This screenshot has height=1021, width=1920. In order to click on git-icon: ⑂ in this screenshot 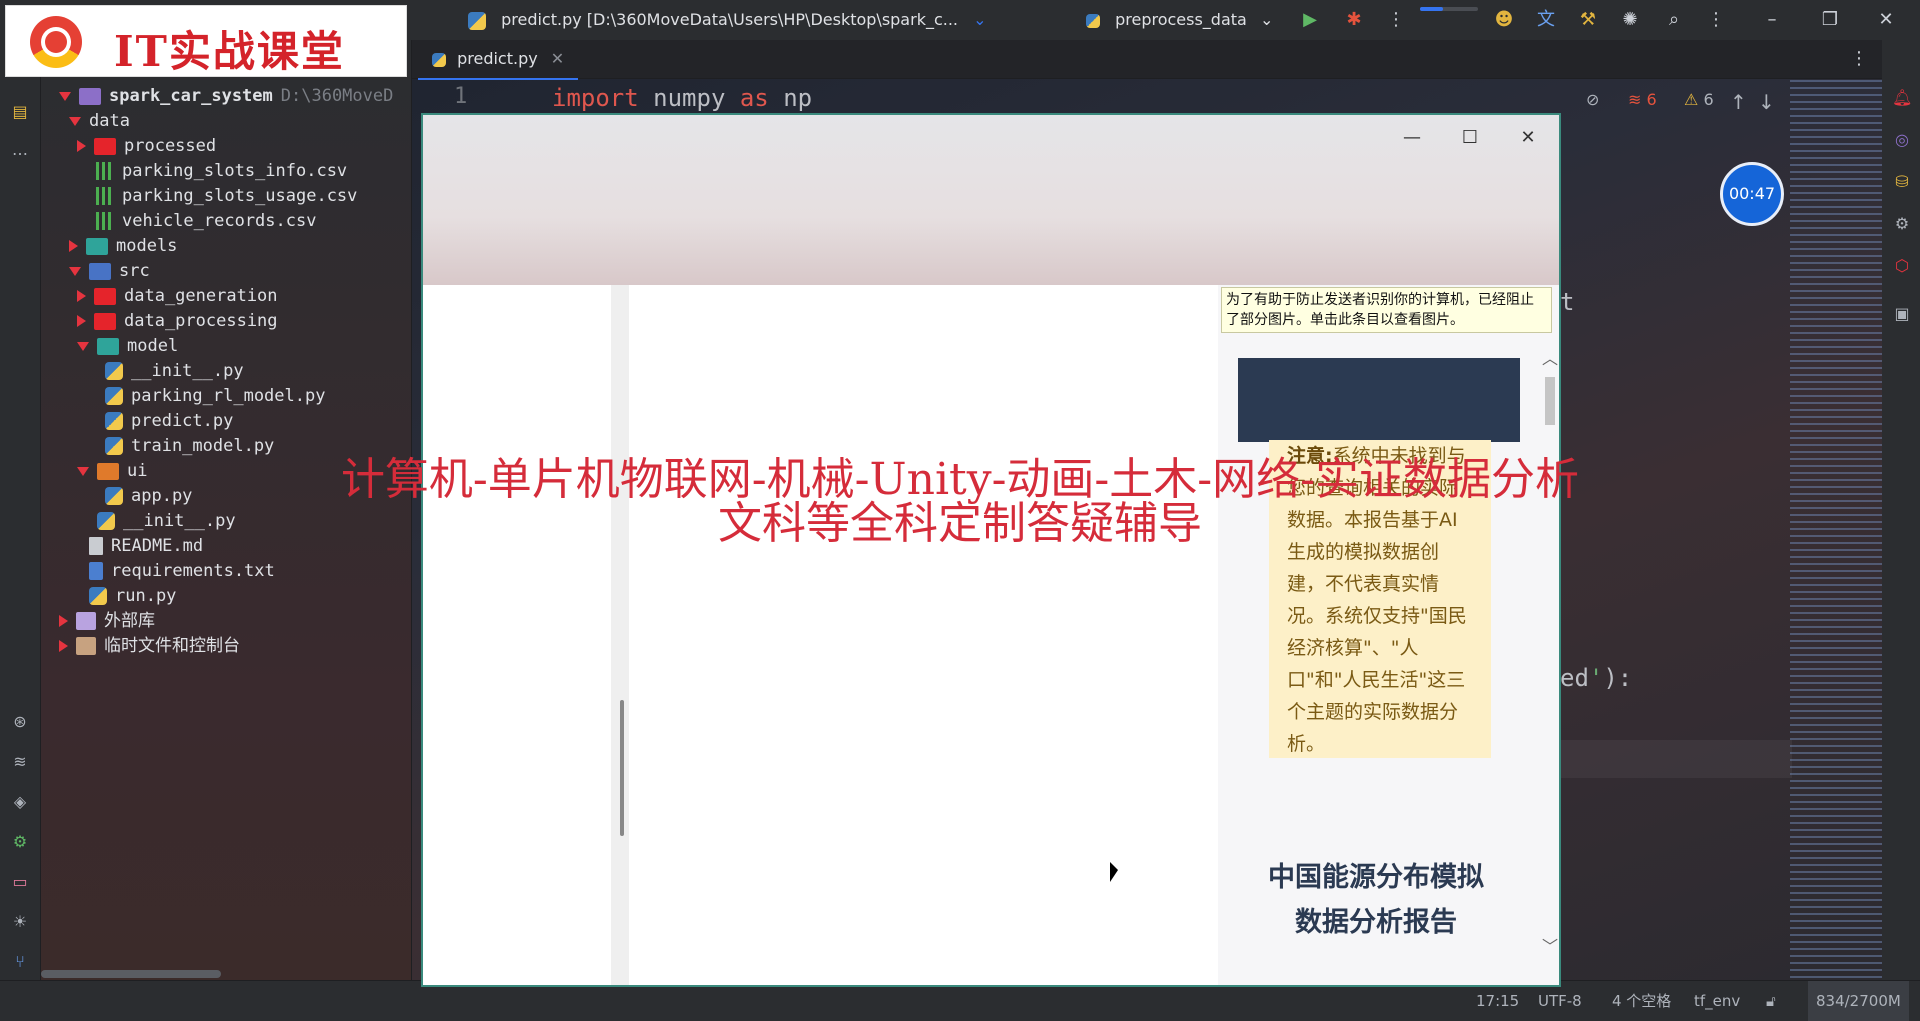, I will do `click(20, 962)`.